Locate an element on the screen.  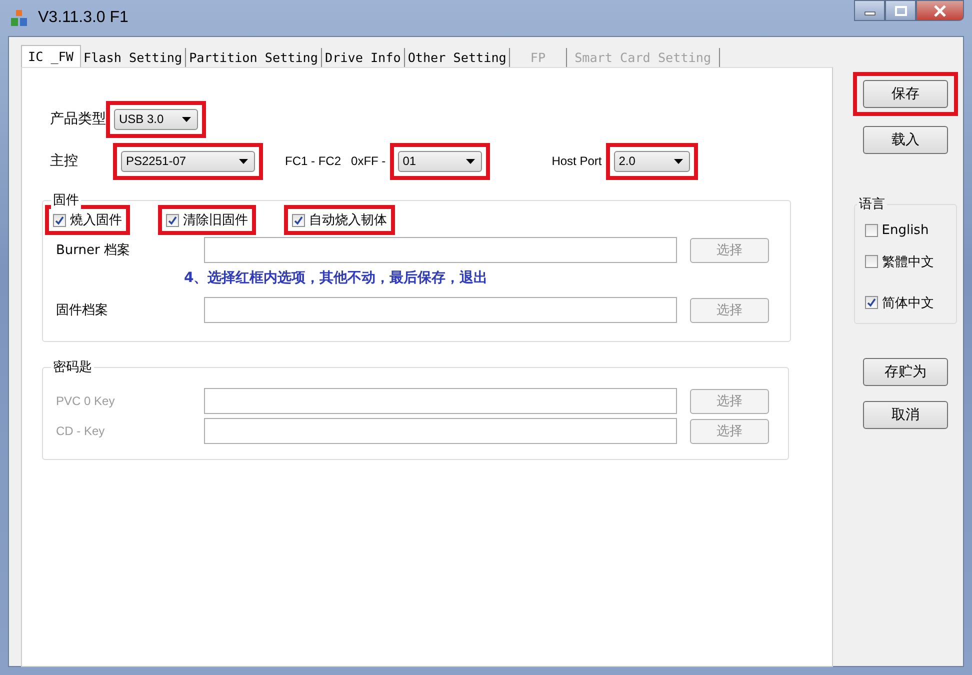
field-label: 产品类型 is located at coordinates (78, 119).